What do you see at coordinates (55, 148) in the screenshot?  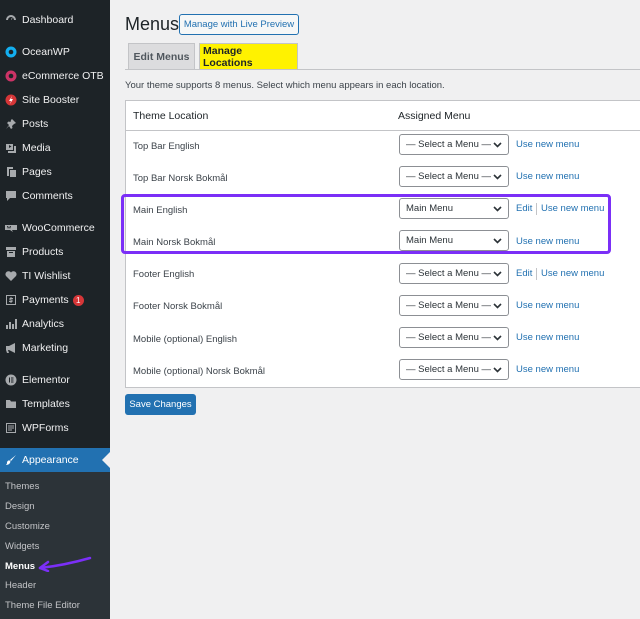 I see `sidebar-item-media: Media` at bounding box center [55, 148].